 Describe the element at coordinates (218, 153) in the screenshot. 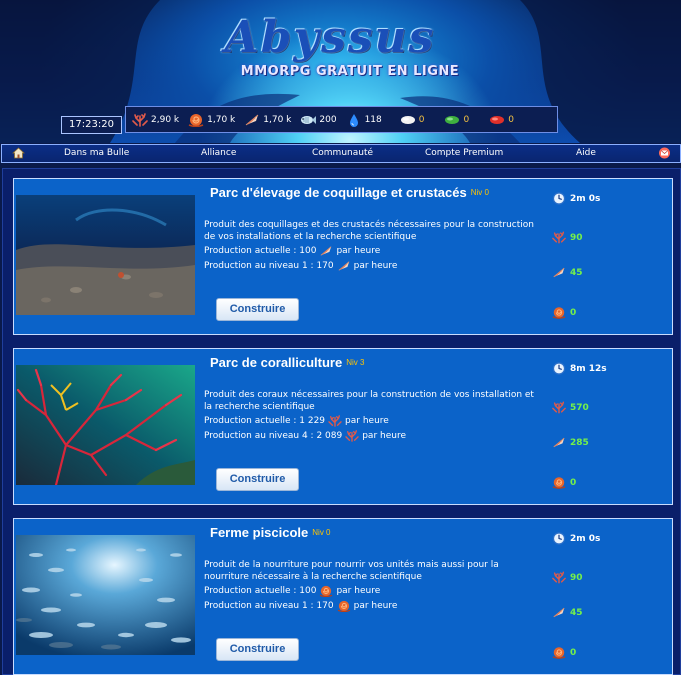

I see `nav-item-alliance: Alliance` at that location.